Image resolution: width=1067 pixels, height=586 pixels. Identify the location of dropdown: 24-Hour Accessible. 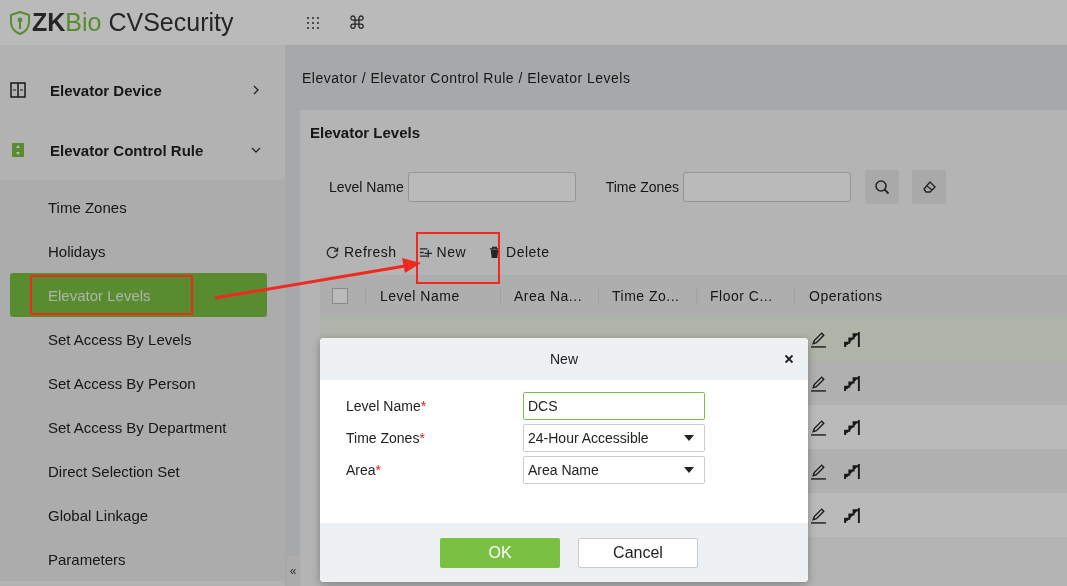
(614, 438).